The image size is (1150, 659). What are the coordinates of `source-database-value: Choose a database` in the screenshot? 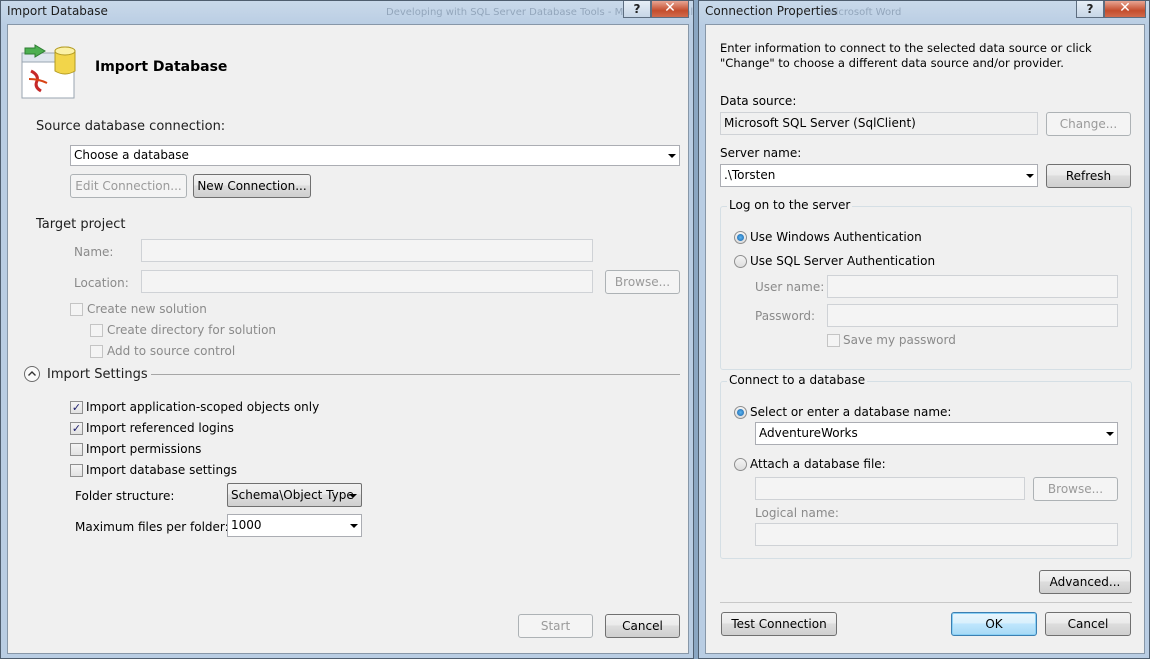 It's located at (131, 155).